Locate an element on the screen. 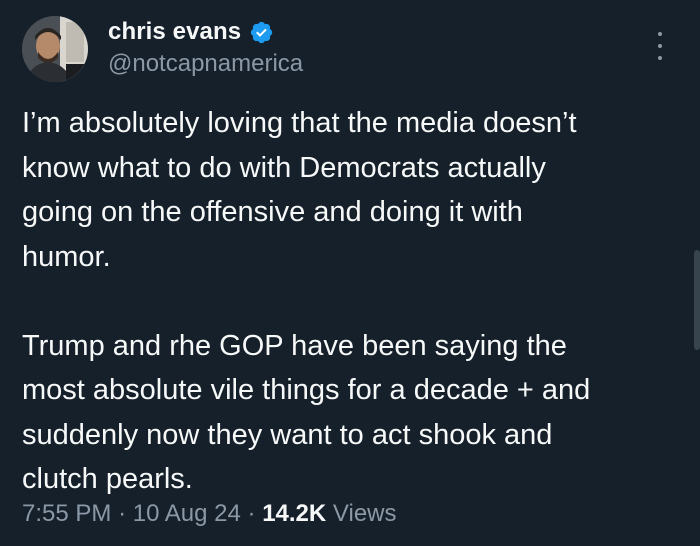 This screenshot has width=700, height=546. tweet-meta: 7:55 PM · 10 Aug 24 · 14.2K Views is located at coordinates (209, 514).